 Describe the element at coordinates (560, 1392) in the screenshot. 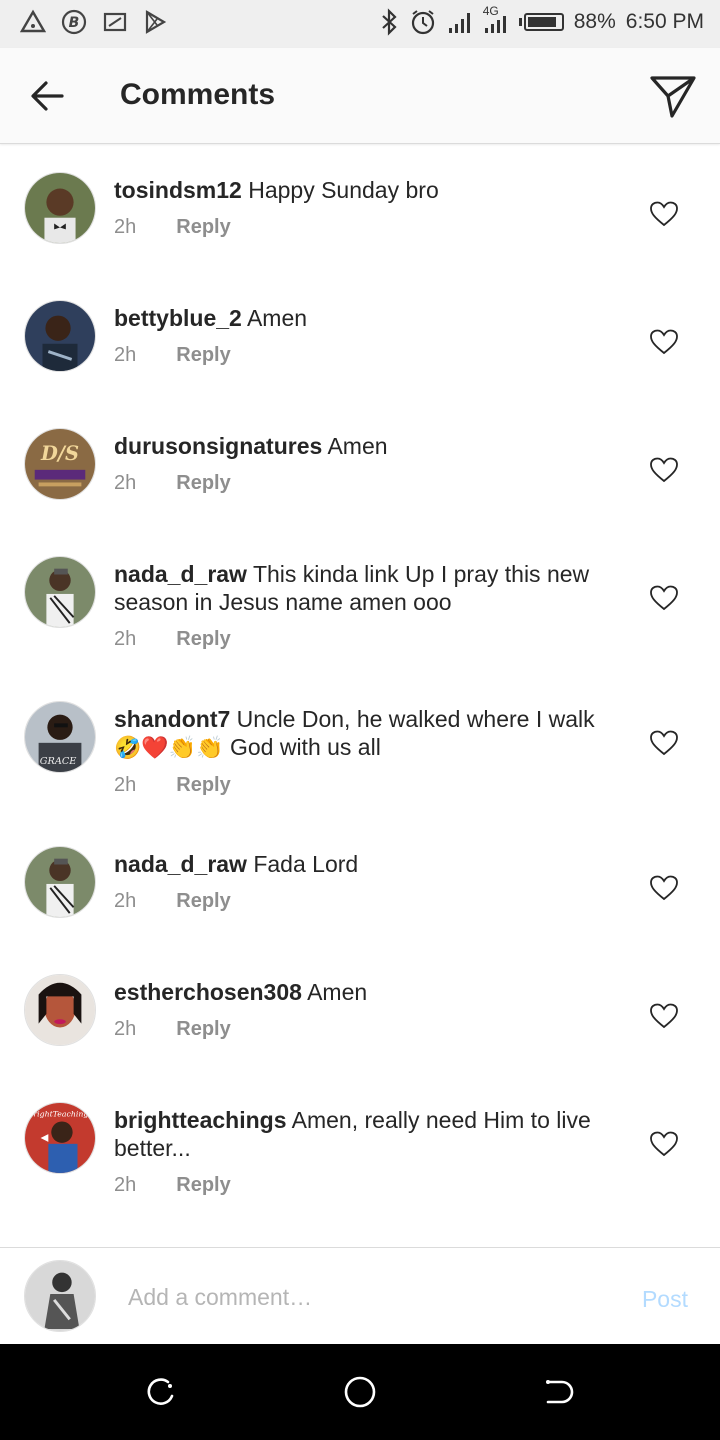

I see `back-icon` at that location.